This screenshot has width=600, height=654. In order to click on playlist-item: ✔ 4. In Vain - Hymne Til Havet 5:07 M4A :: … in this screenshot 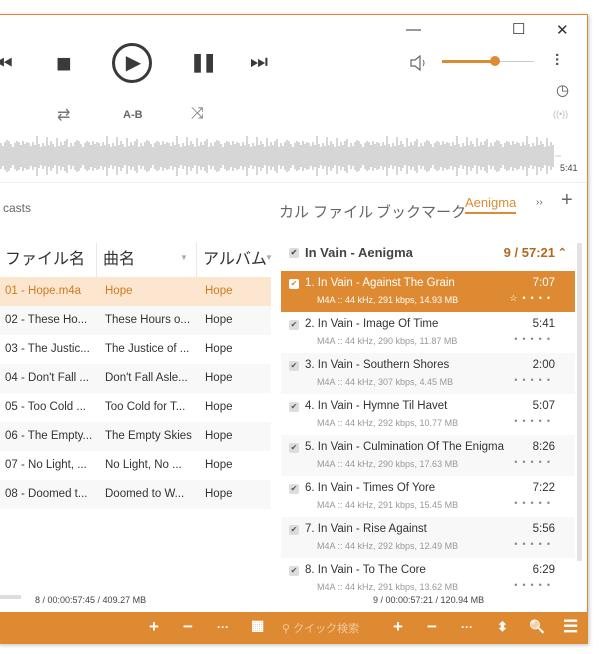, I will do `click(428, 414)`.